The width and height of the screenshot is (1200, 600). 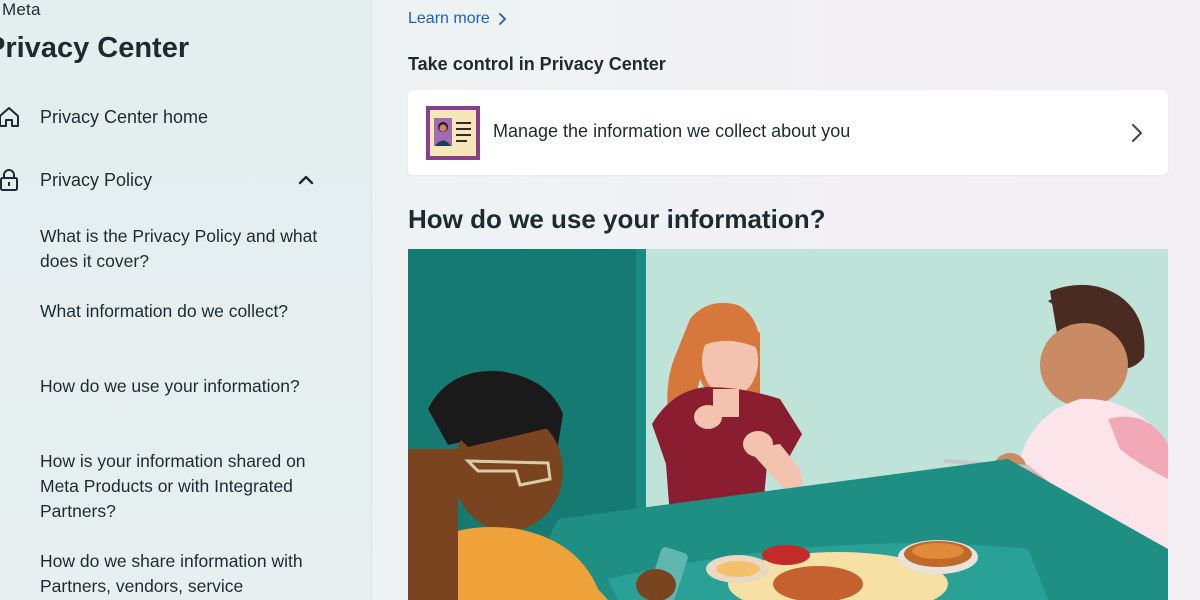 I want to click on section-heading: How do we use your information?, so click(x=617, y=219).